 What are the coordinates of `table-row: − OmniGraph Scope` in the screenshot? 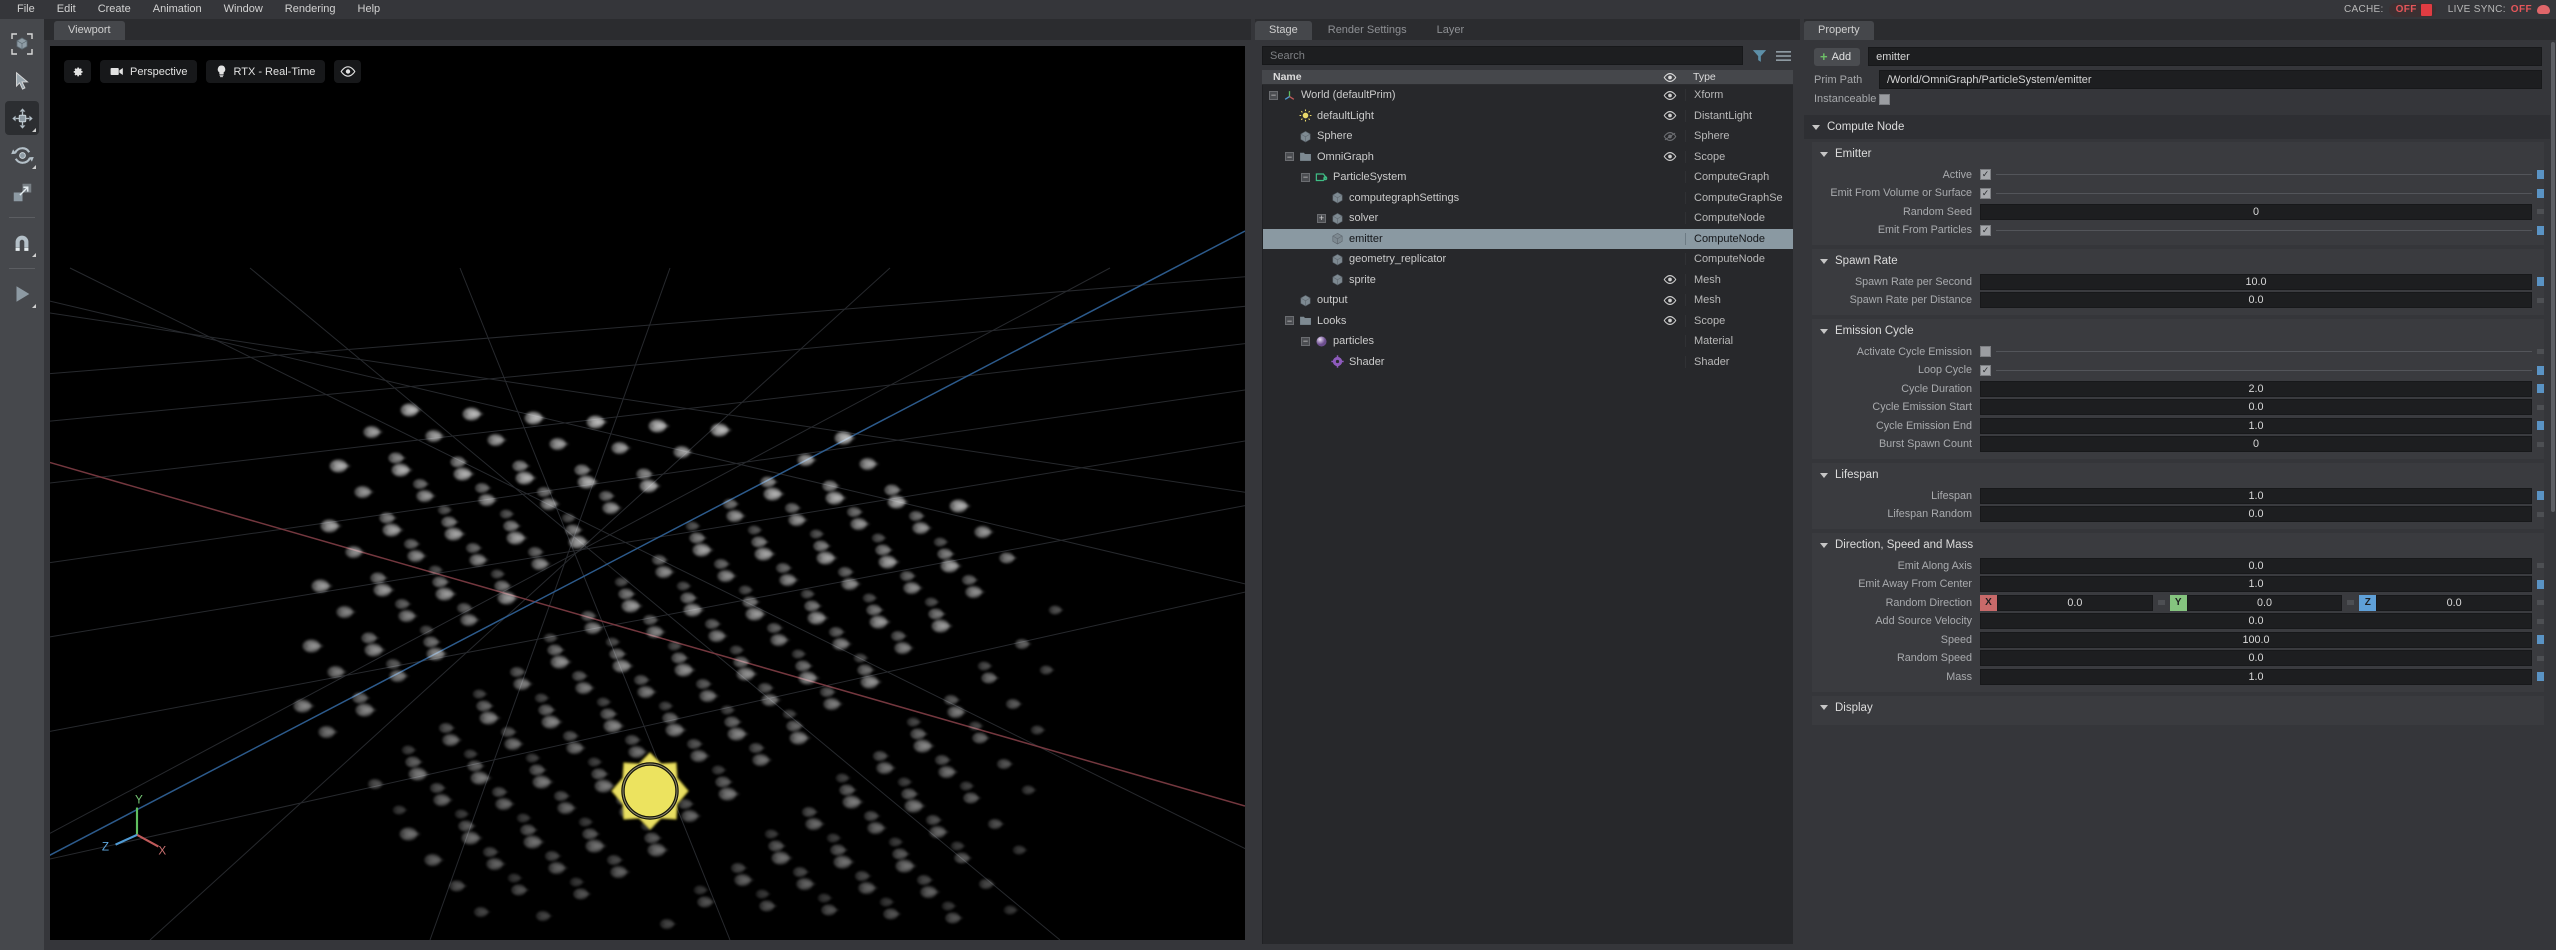 It's located at (1528, 157).